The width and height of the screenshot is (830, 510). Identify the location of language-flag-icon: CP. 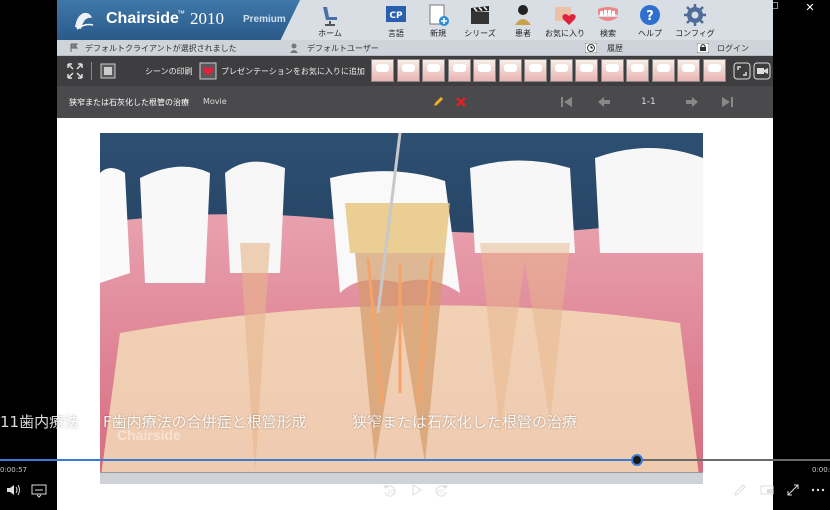
(396, 14).